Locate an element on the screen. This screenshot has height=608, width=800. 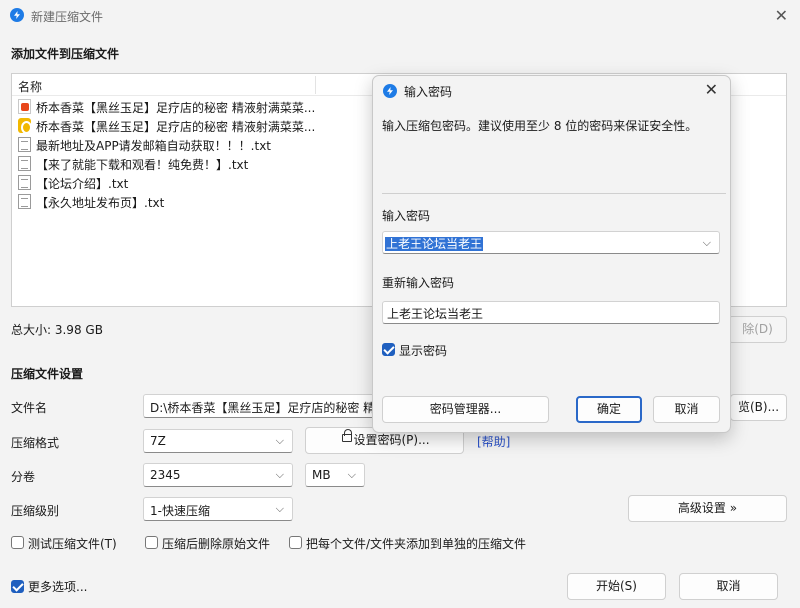
video-icon is located at coordinates (25, 126).